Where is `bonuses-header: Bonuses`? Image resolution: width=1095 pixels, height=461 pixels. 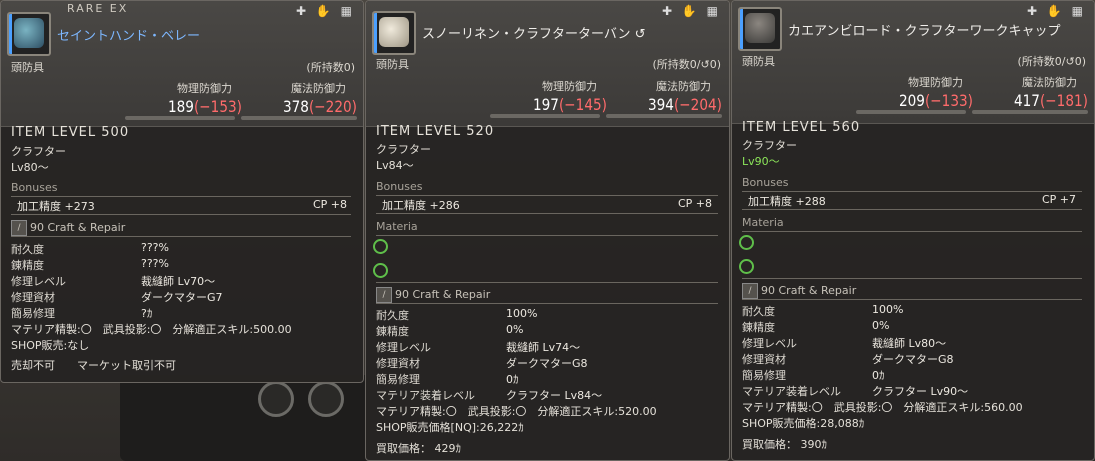
bonuses-header: Bonuses is located at coordinates (399, 186).